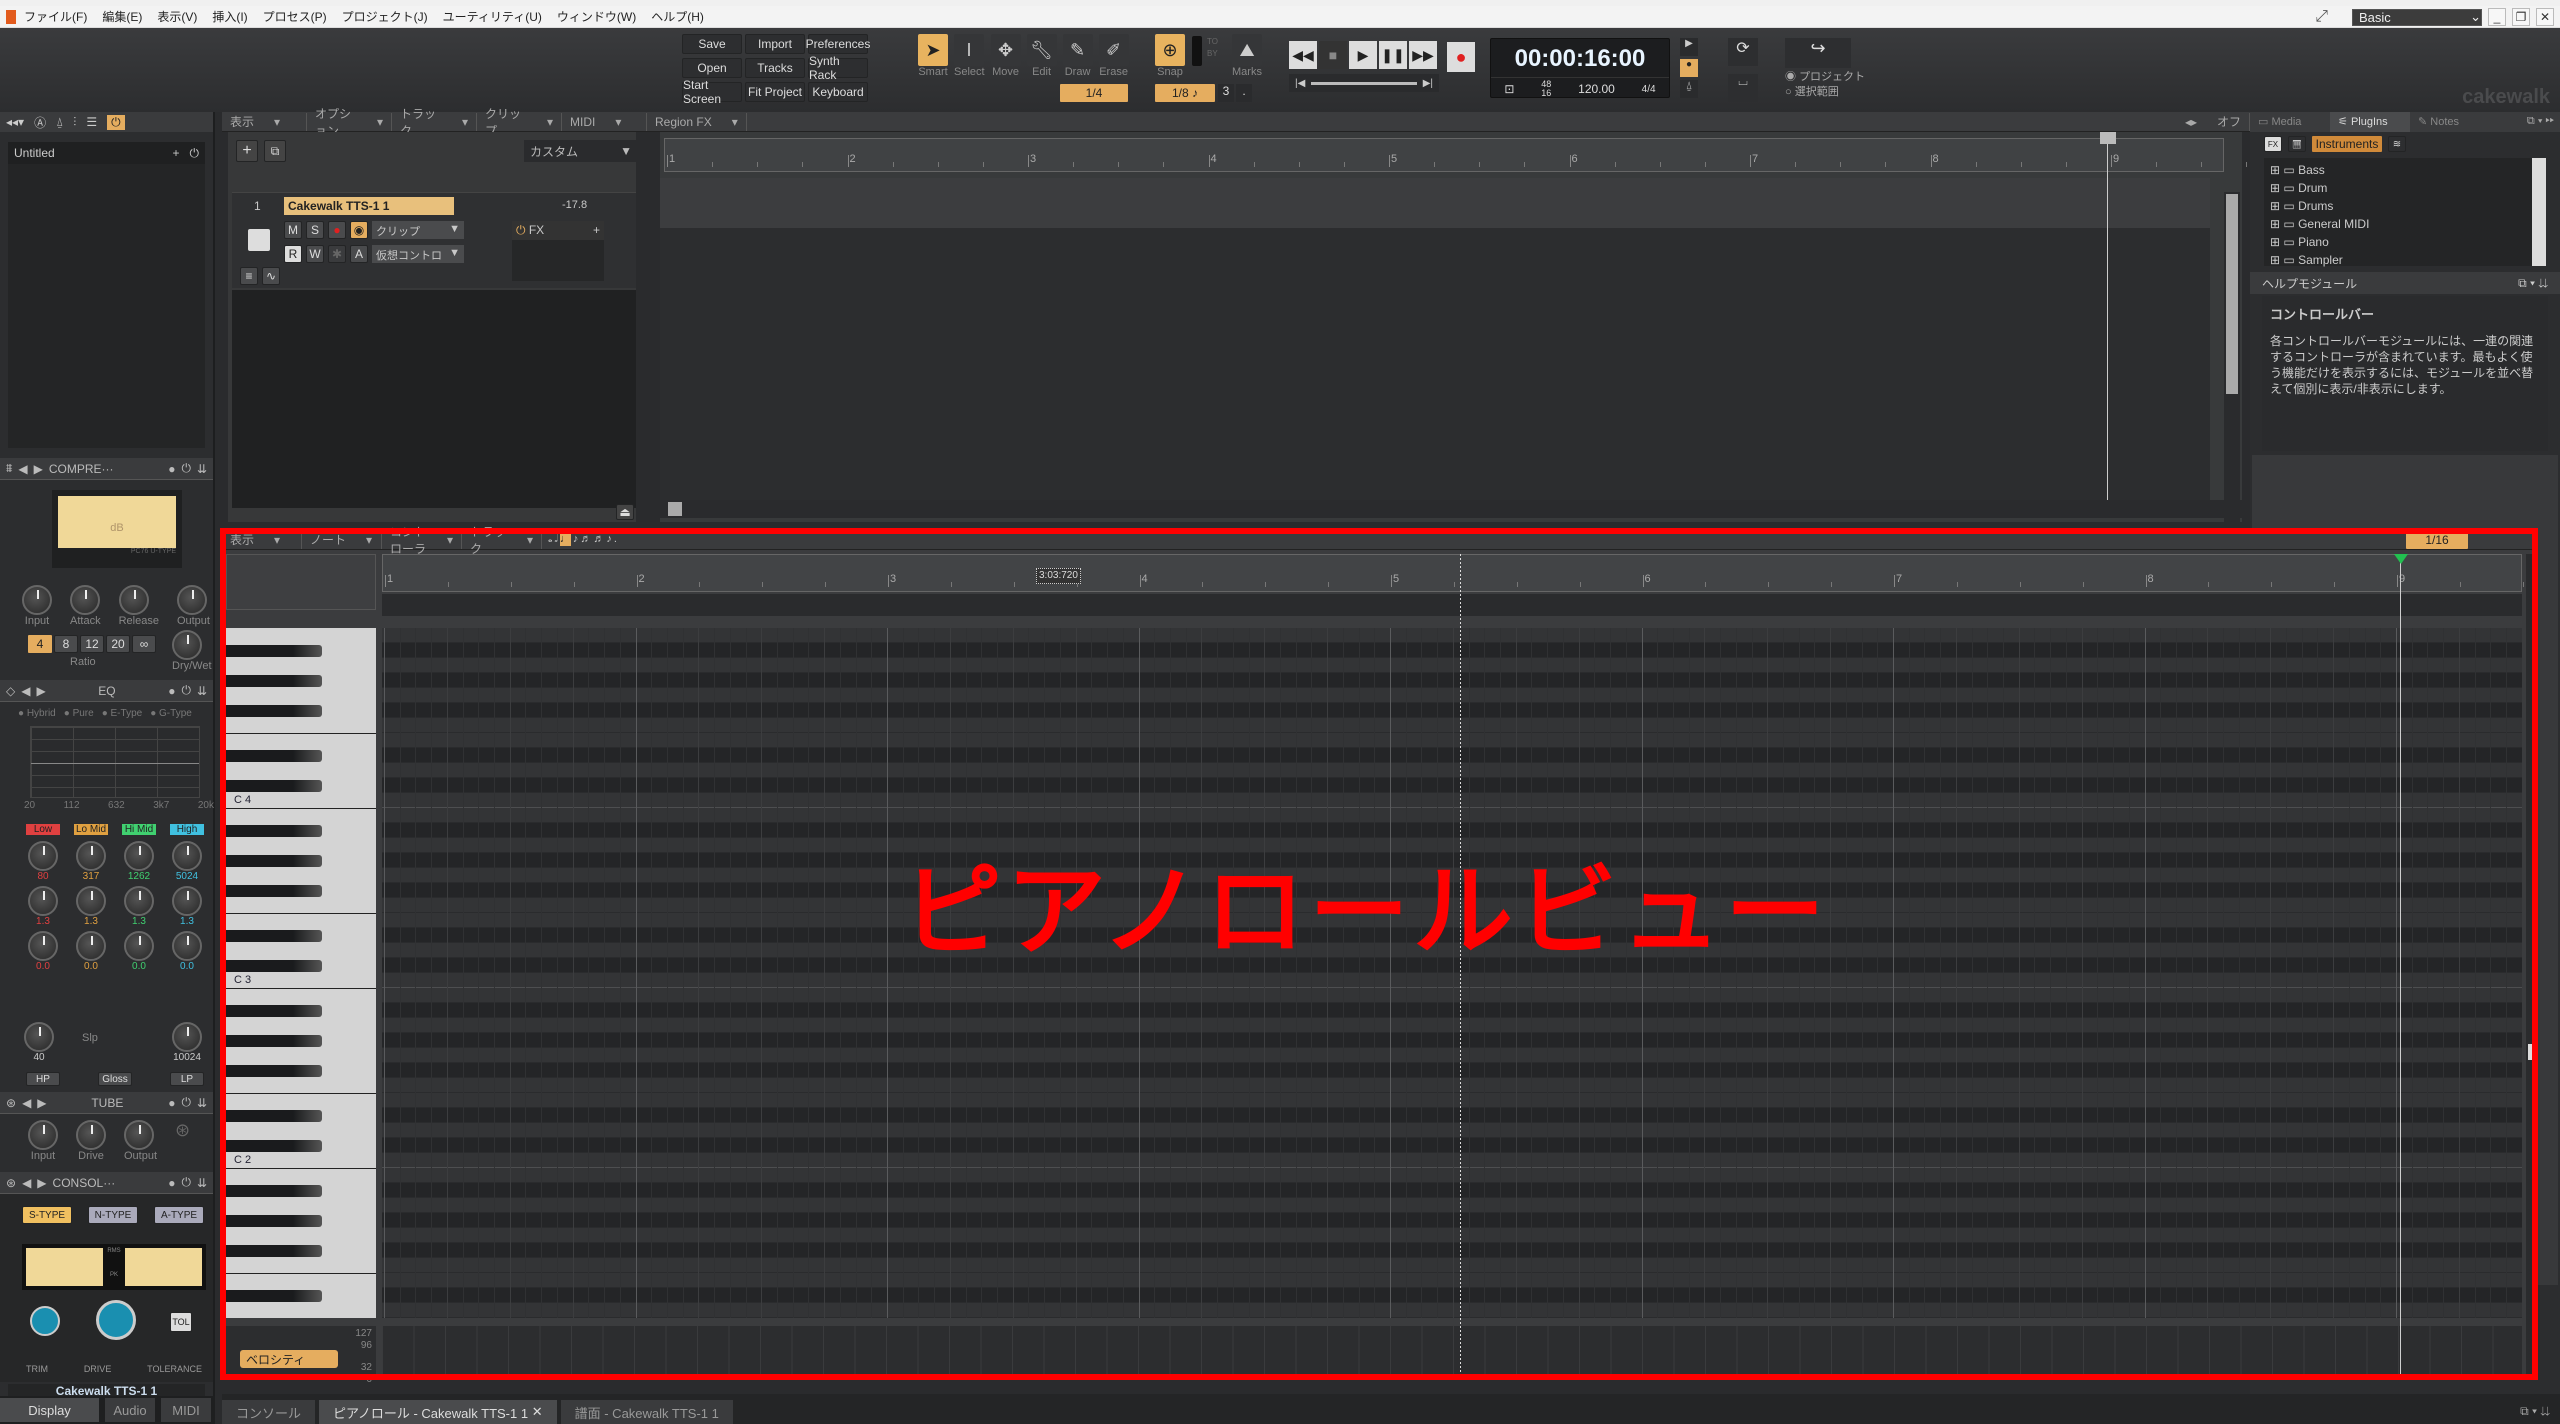 The height and width of the screenshot is (1424, 2560). What do you see at coordinates (1580, 59) in the screenshot?
I see `now-time: 00:00:16:00` at bounding box center [1580, 59].